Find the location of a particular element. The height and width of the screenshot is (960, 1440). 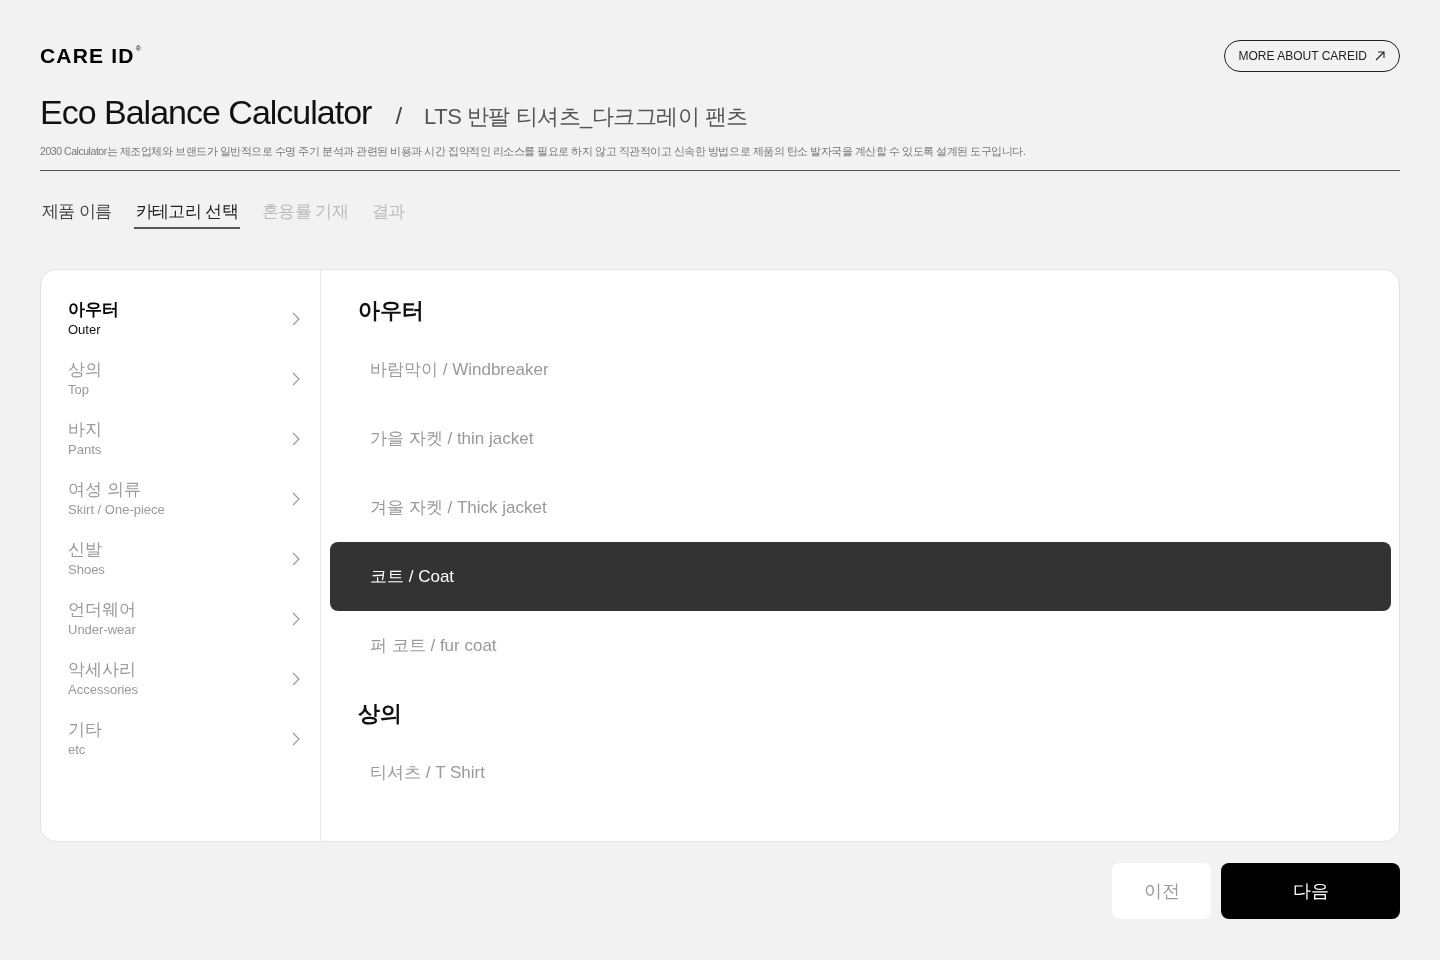

category-item: 기타 etc is located at coordinates (180, 739).